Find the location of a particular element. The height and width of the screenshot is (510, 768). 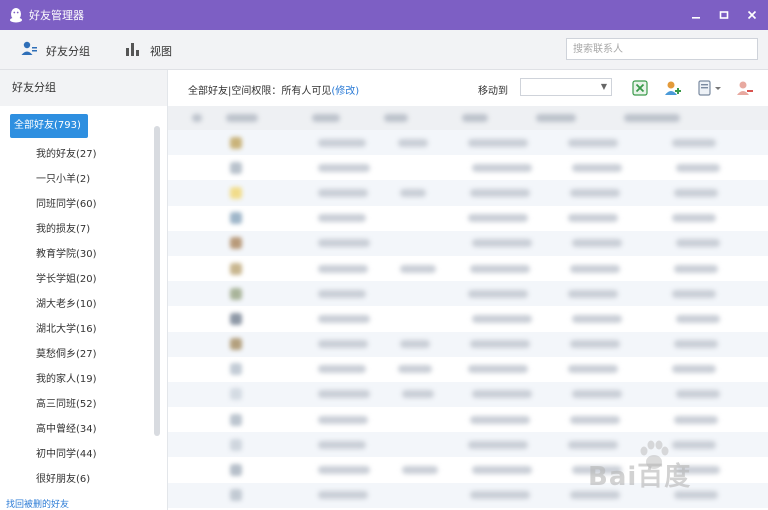

group-item: 我的家人(19) is located at coordinates (83, 379).